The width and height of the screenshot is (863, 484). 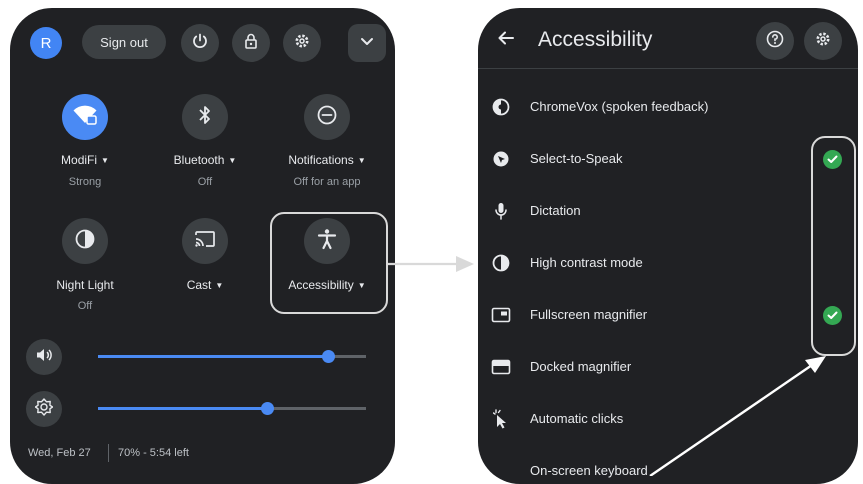 What do you see at coordinates (737, 416) in the screenshot?
I see `pointer-arrow` at bounding box center [737, 416].